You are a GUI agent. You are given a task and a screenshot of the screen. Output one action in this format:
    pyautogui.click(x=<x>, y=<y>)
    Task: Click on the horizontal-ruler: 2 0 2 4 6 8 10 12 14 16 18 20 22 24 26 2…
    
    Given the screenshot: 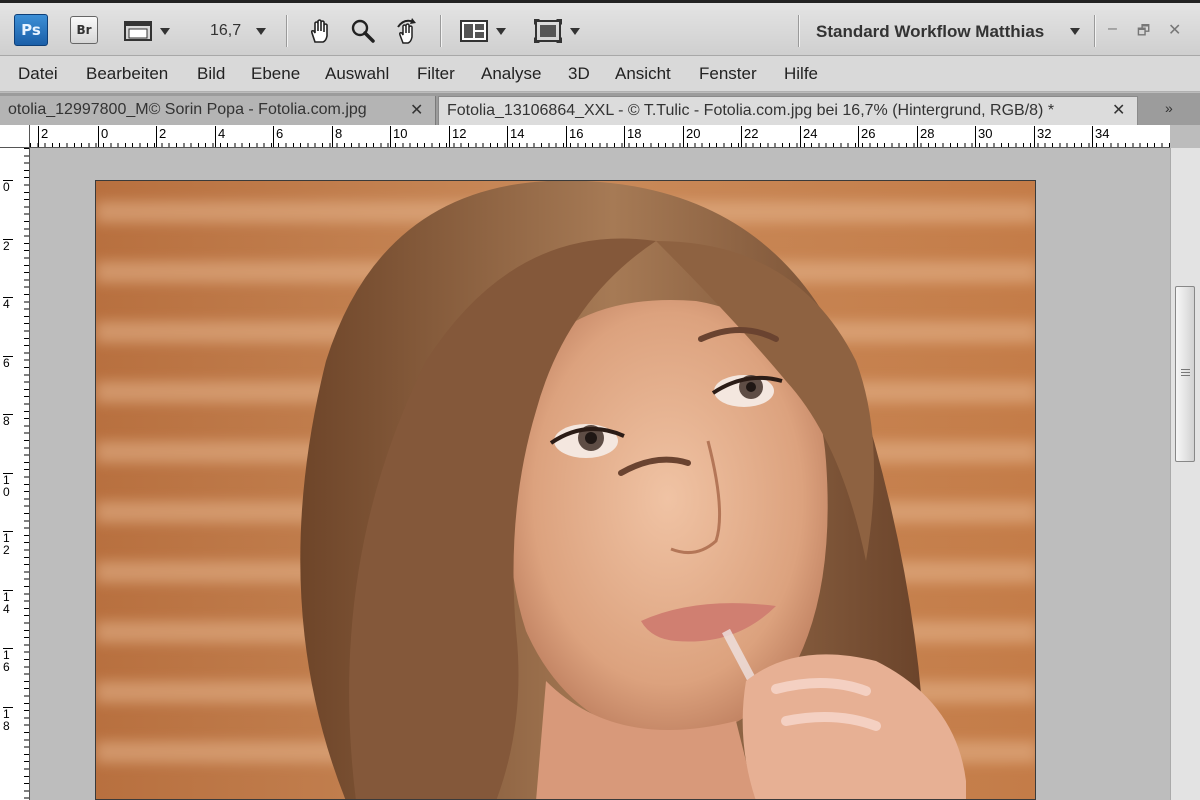 What is the action you would take?
    pyautogui.click(x=600, y=136)
    